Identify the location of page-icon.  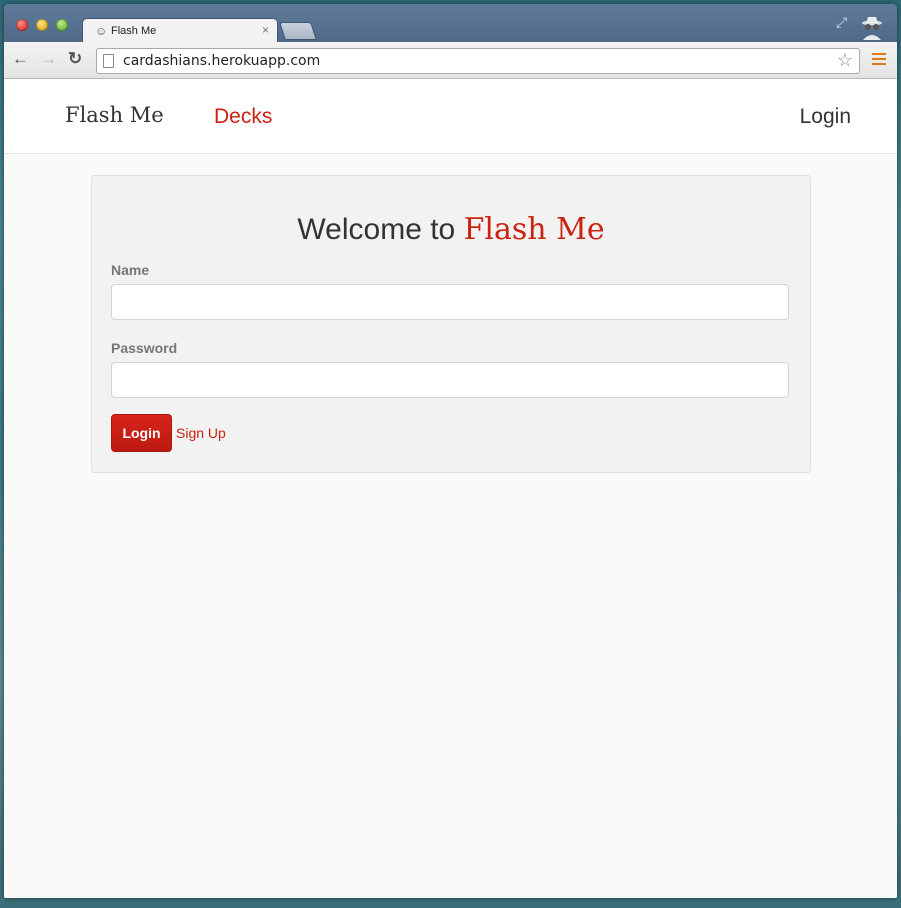
(108, 61).